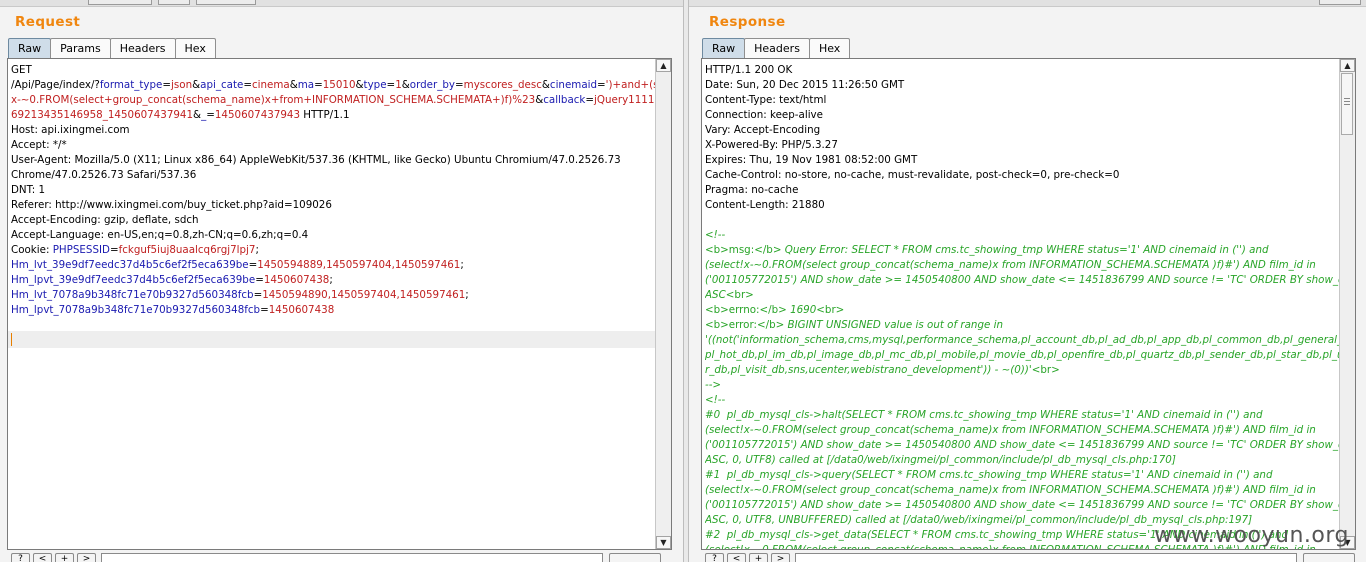  What do you see at coordinates (764, 115) in the screenshot?
I see `response-token: Connection: keep-alive` at bounding box center [764, 115].